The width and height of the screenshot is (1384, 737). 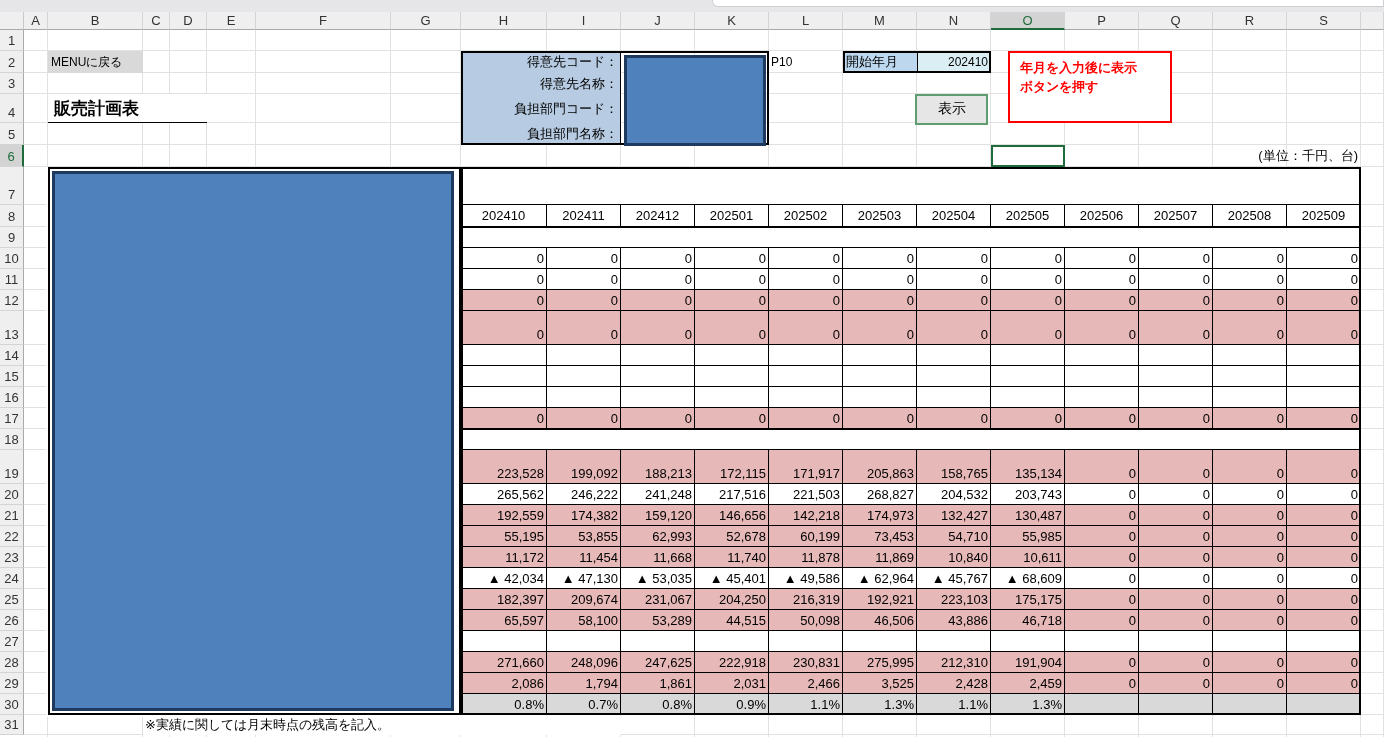 I want to click on column-header: G, so click(x=426, y=21).